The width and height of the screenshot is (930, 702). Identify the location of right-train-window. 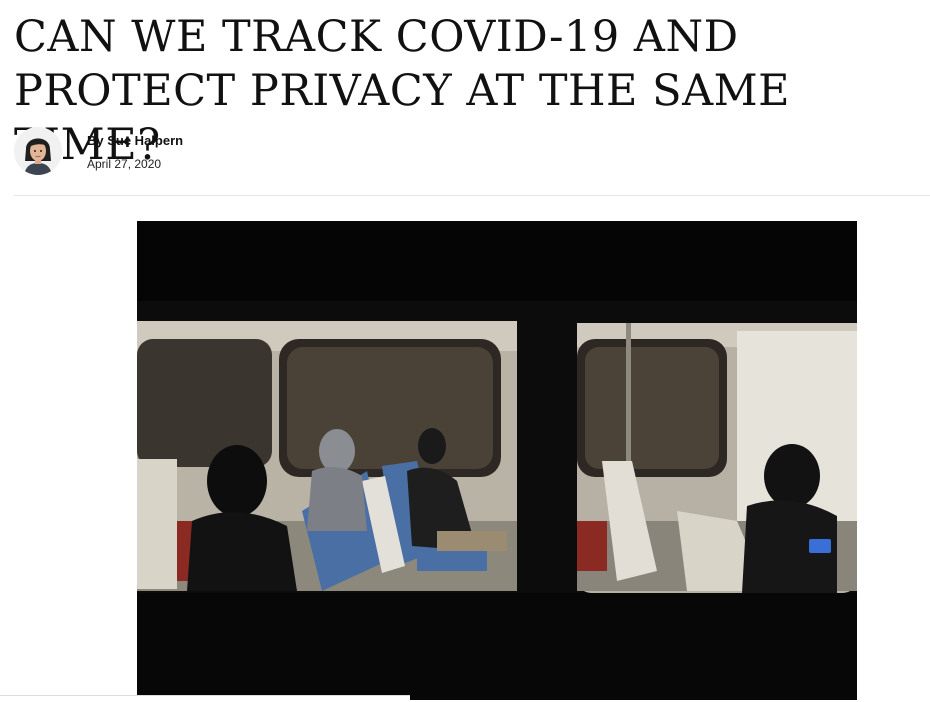
(717, 458).